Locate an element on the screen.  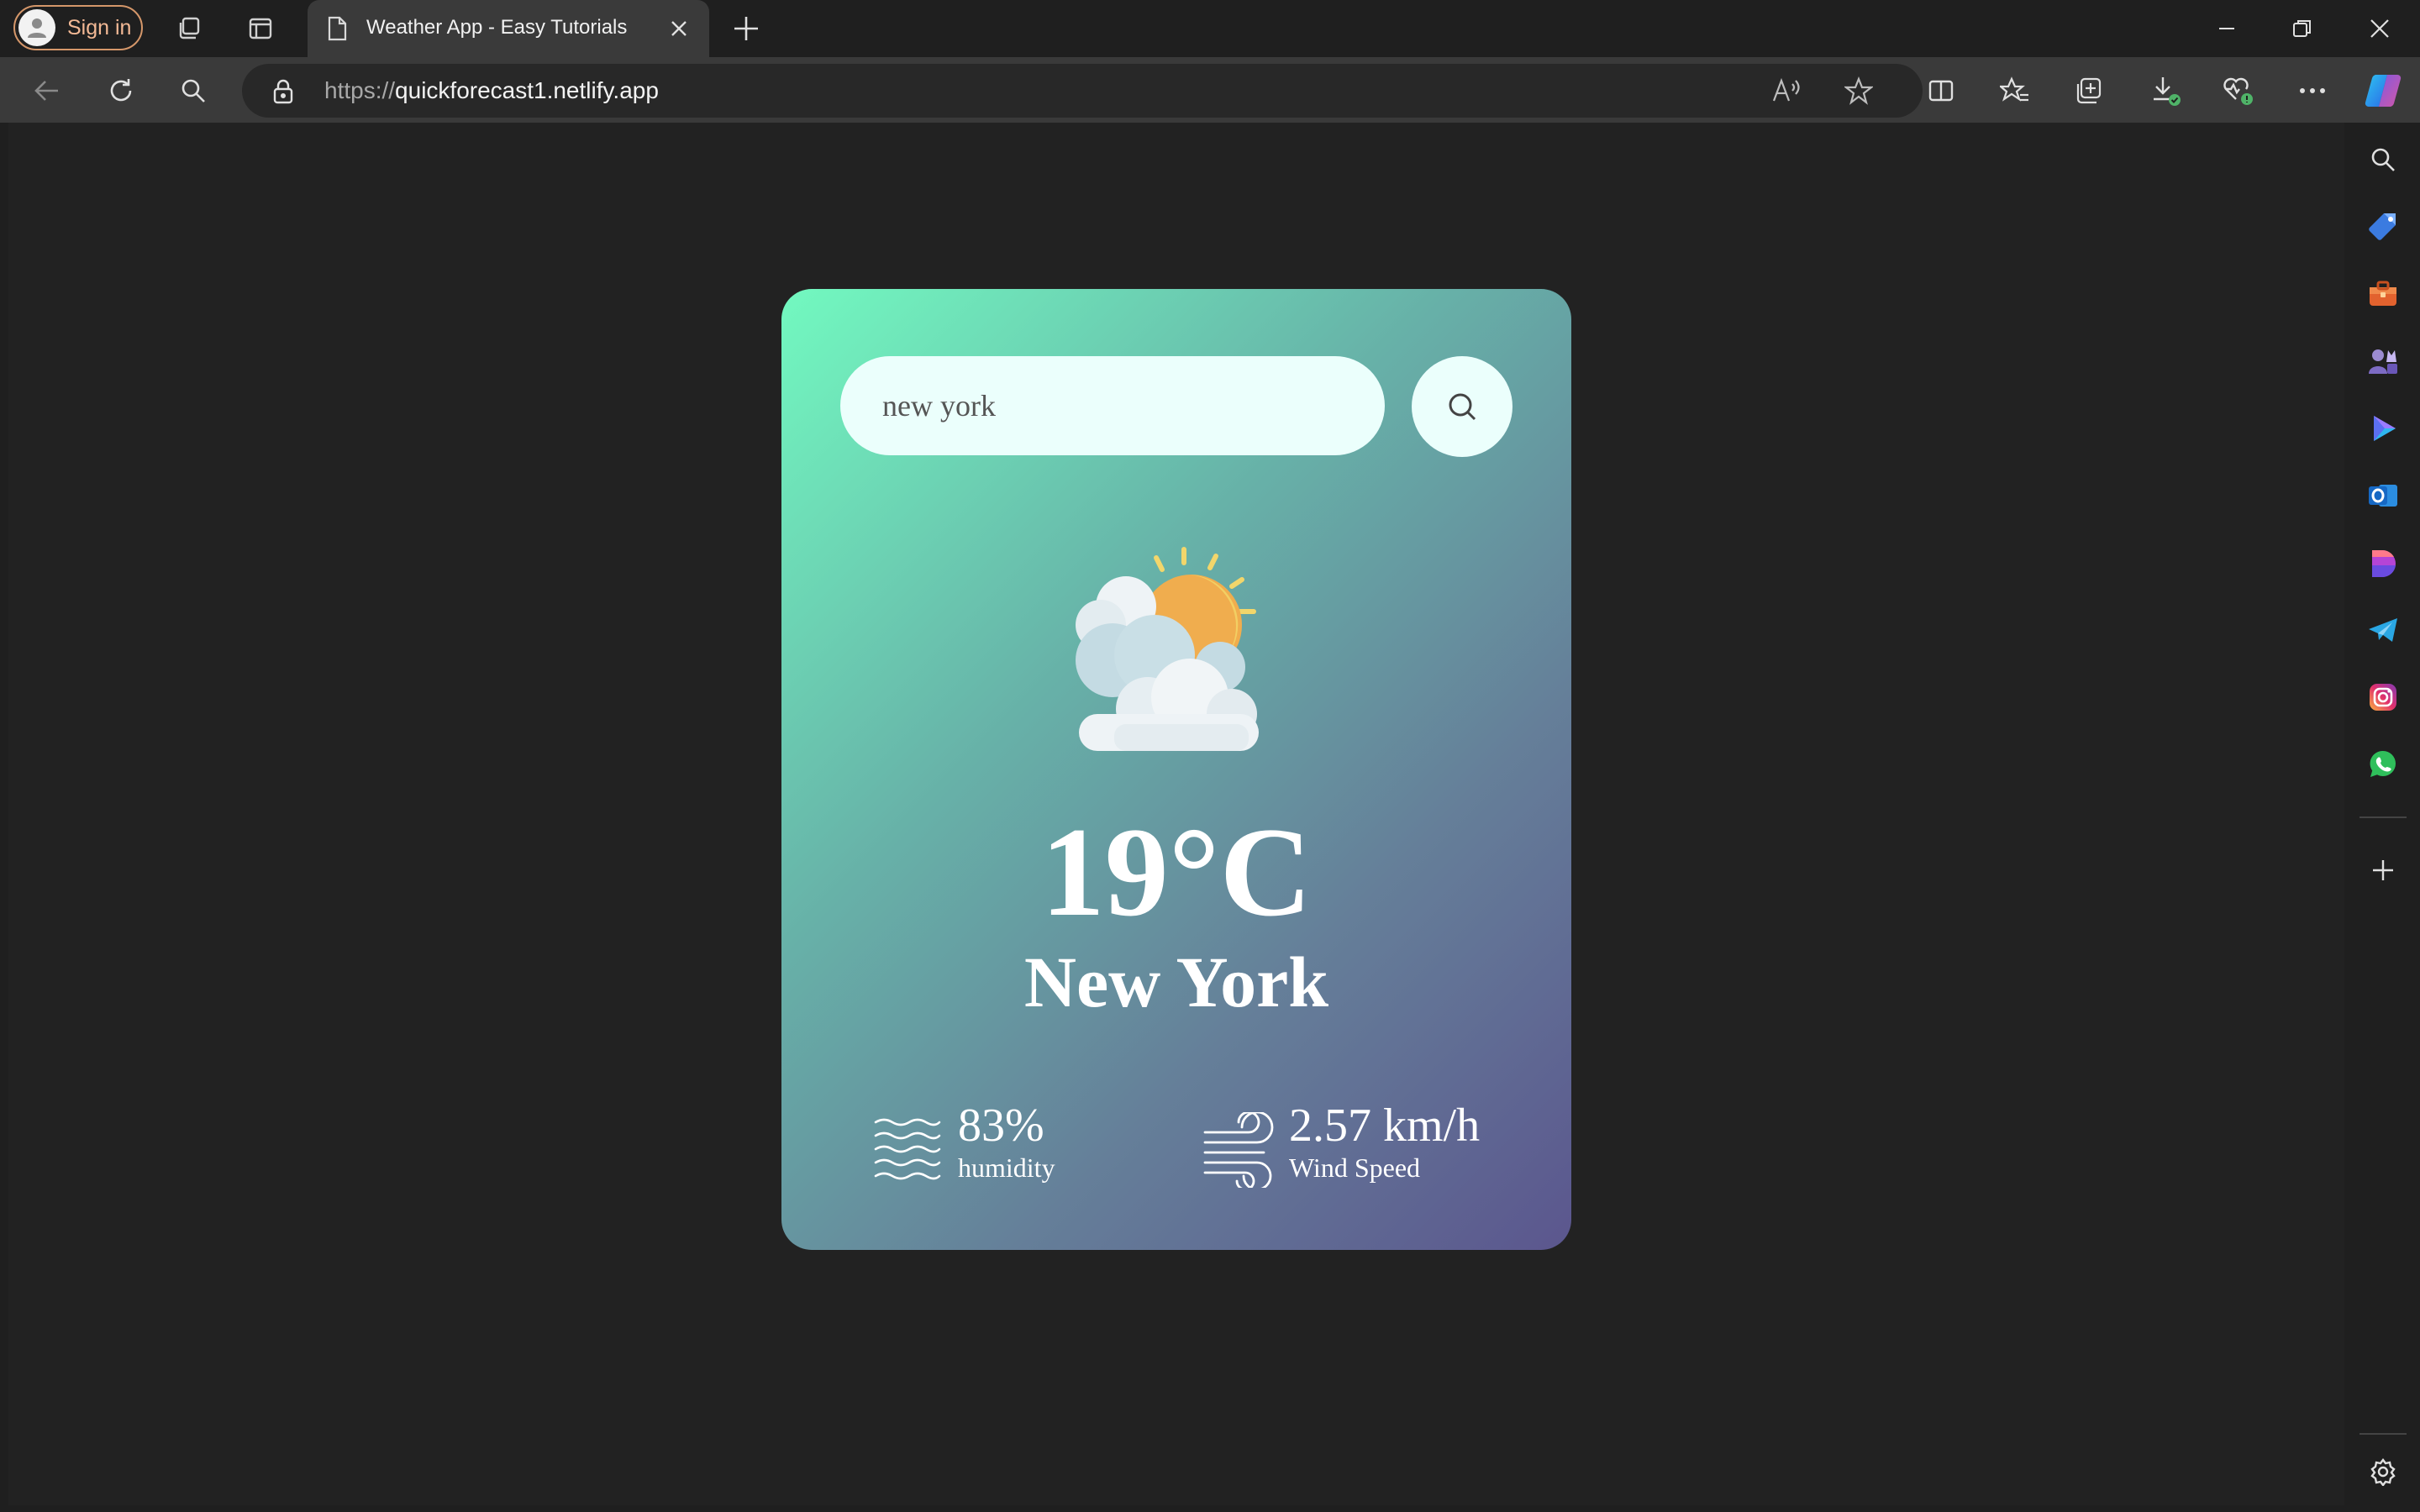
lock-icon is located at coordinates (284, 91).